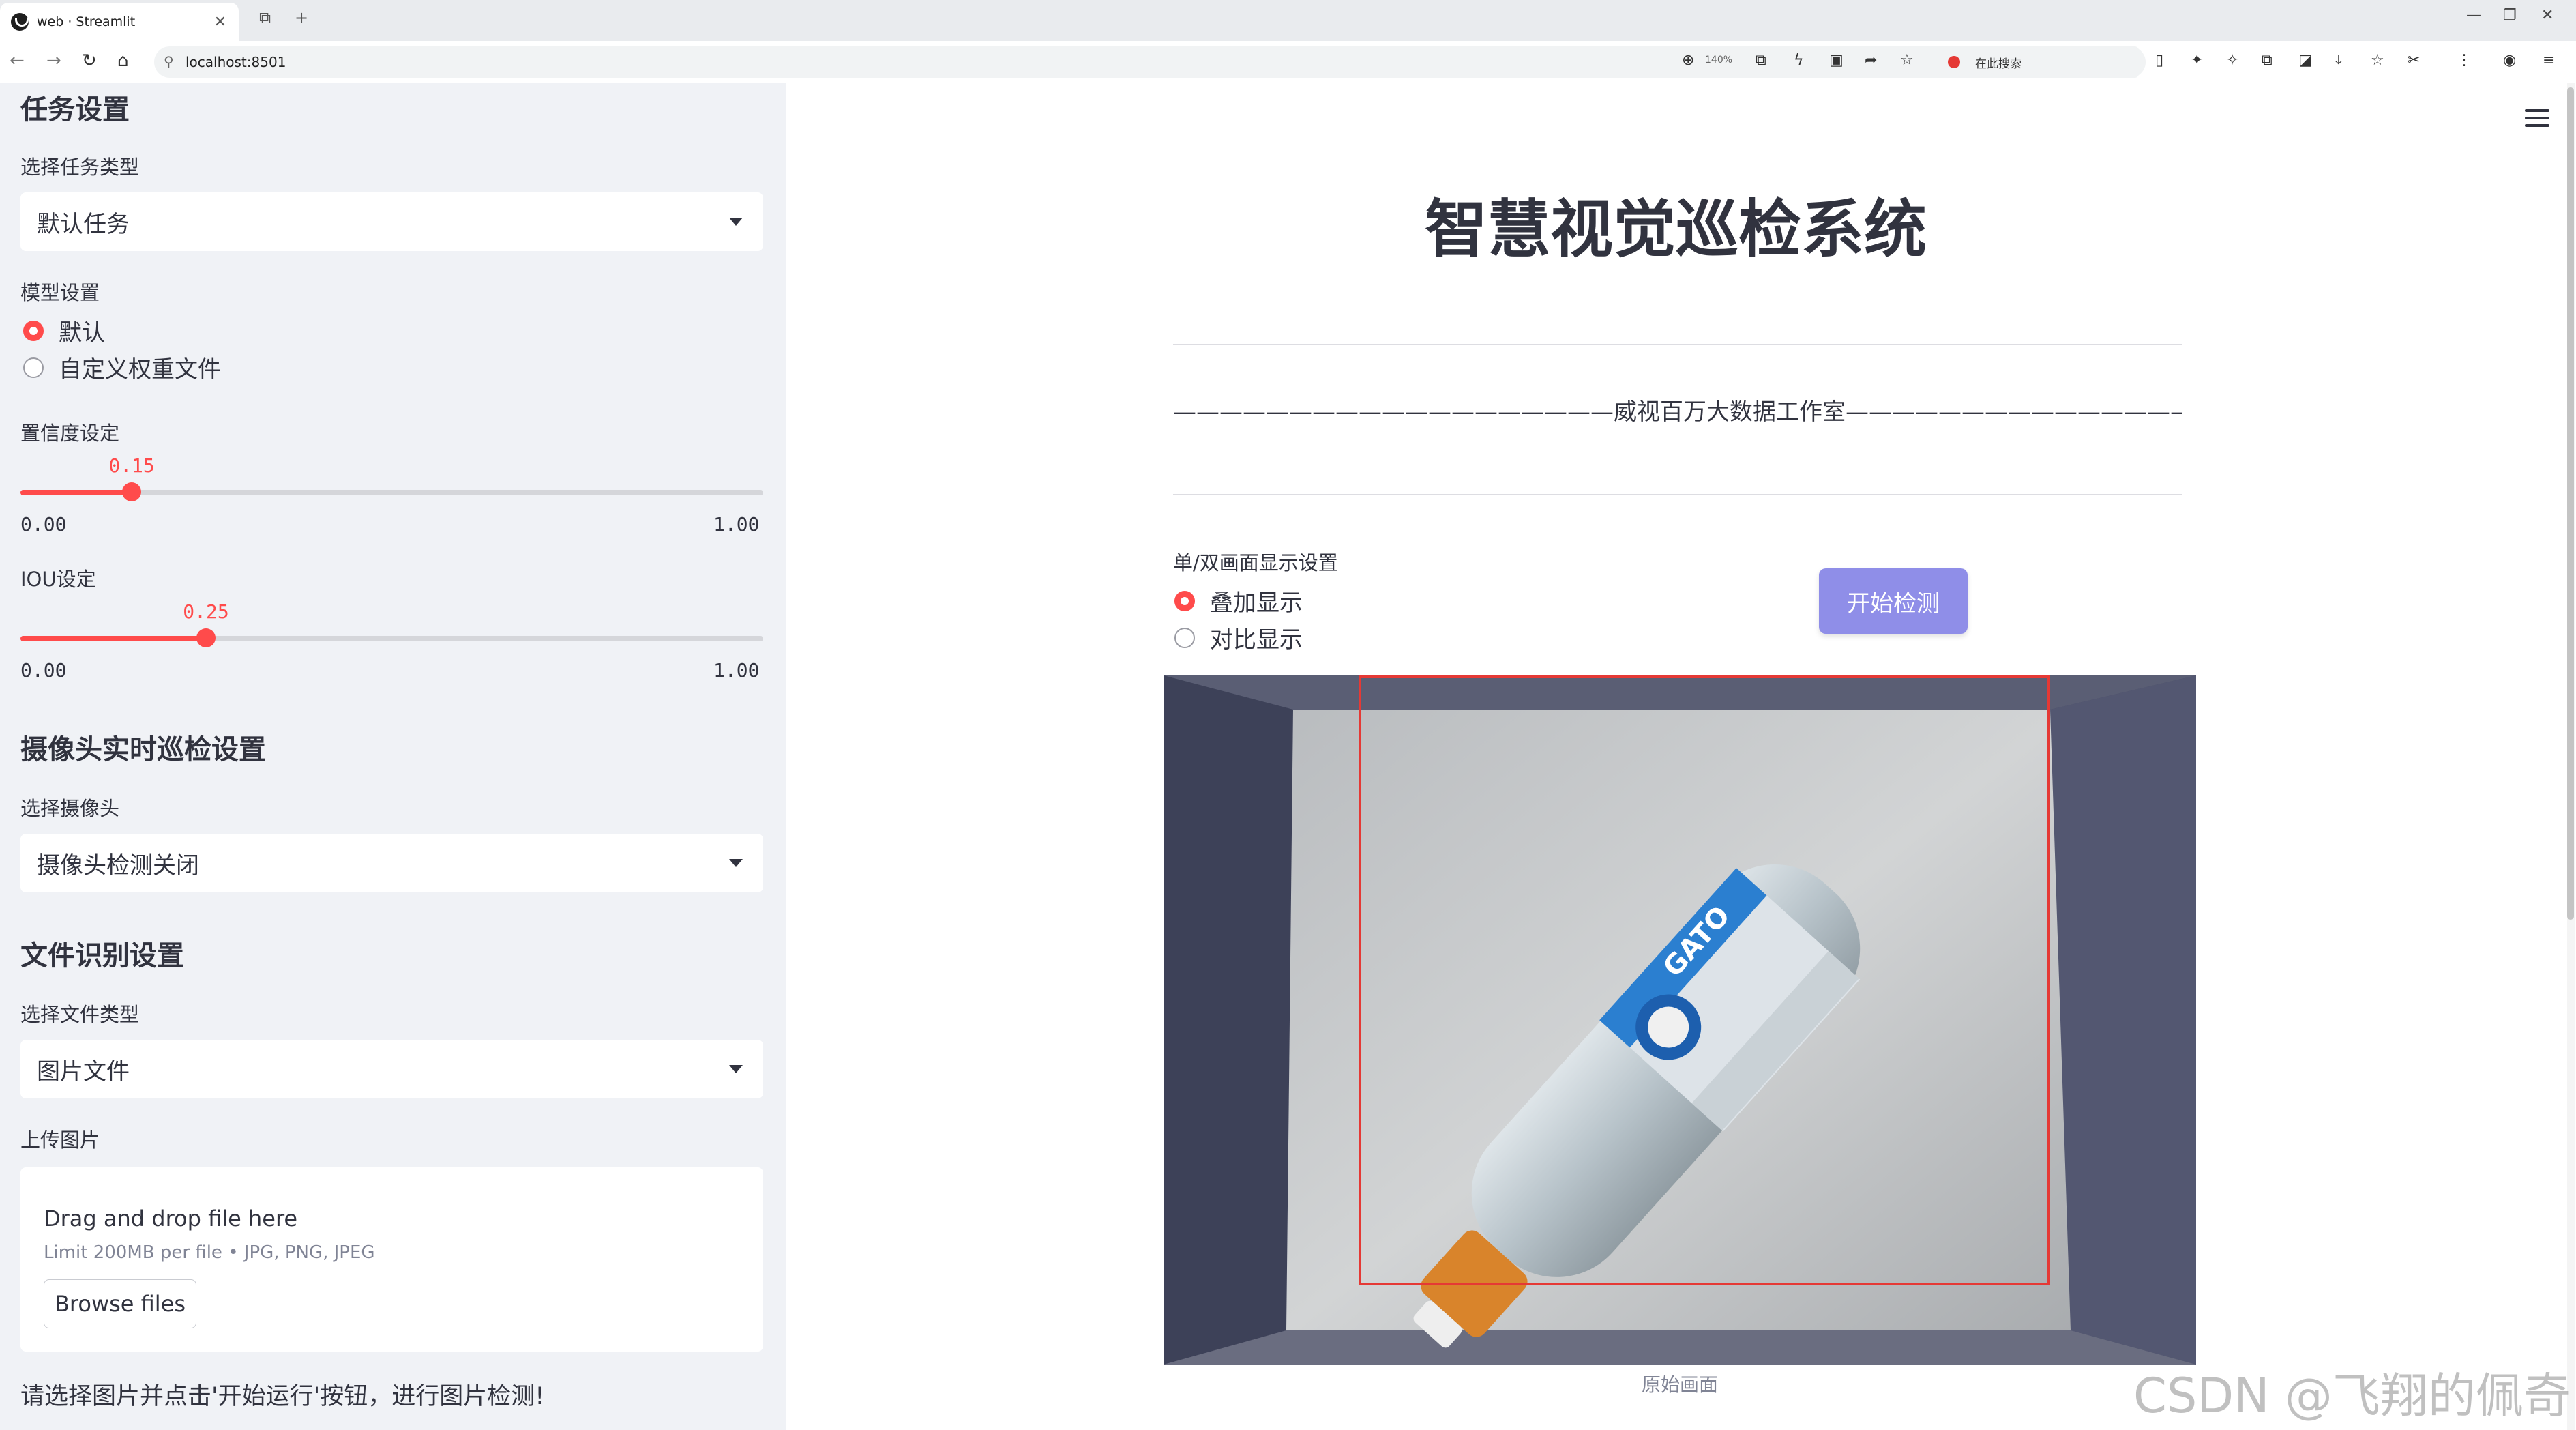 The height and width of the screenshot is (1430, 2576). What do you see at coordinates (1761, 60) in the screenshot?
I see `translate-icon: ⧉` at bounding box center [1761, 60].